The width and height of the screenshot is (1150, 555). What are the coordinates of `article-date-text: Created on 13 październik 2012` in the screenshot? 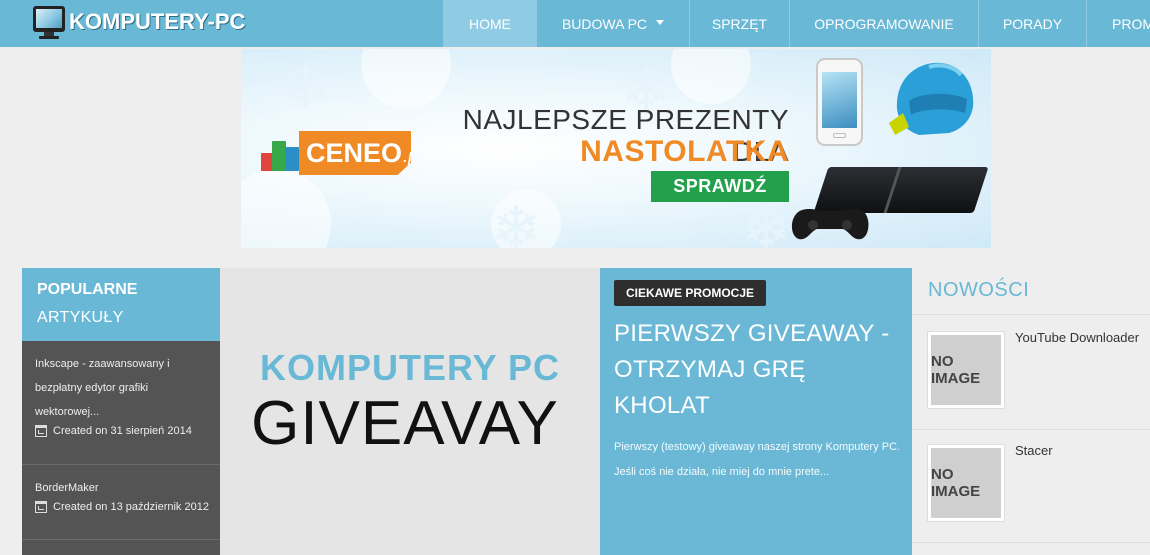 It's located at (131, 507).